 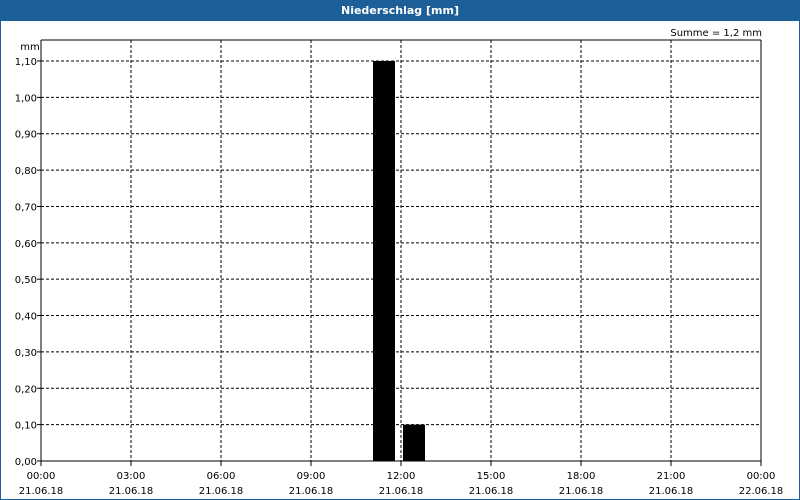 I want to click on x-tick-time-label: 12:00, so click(x=401, y=476).